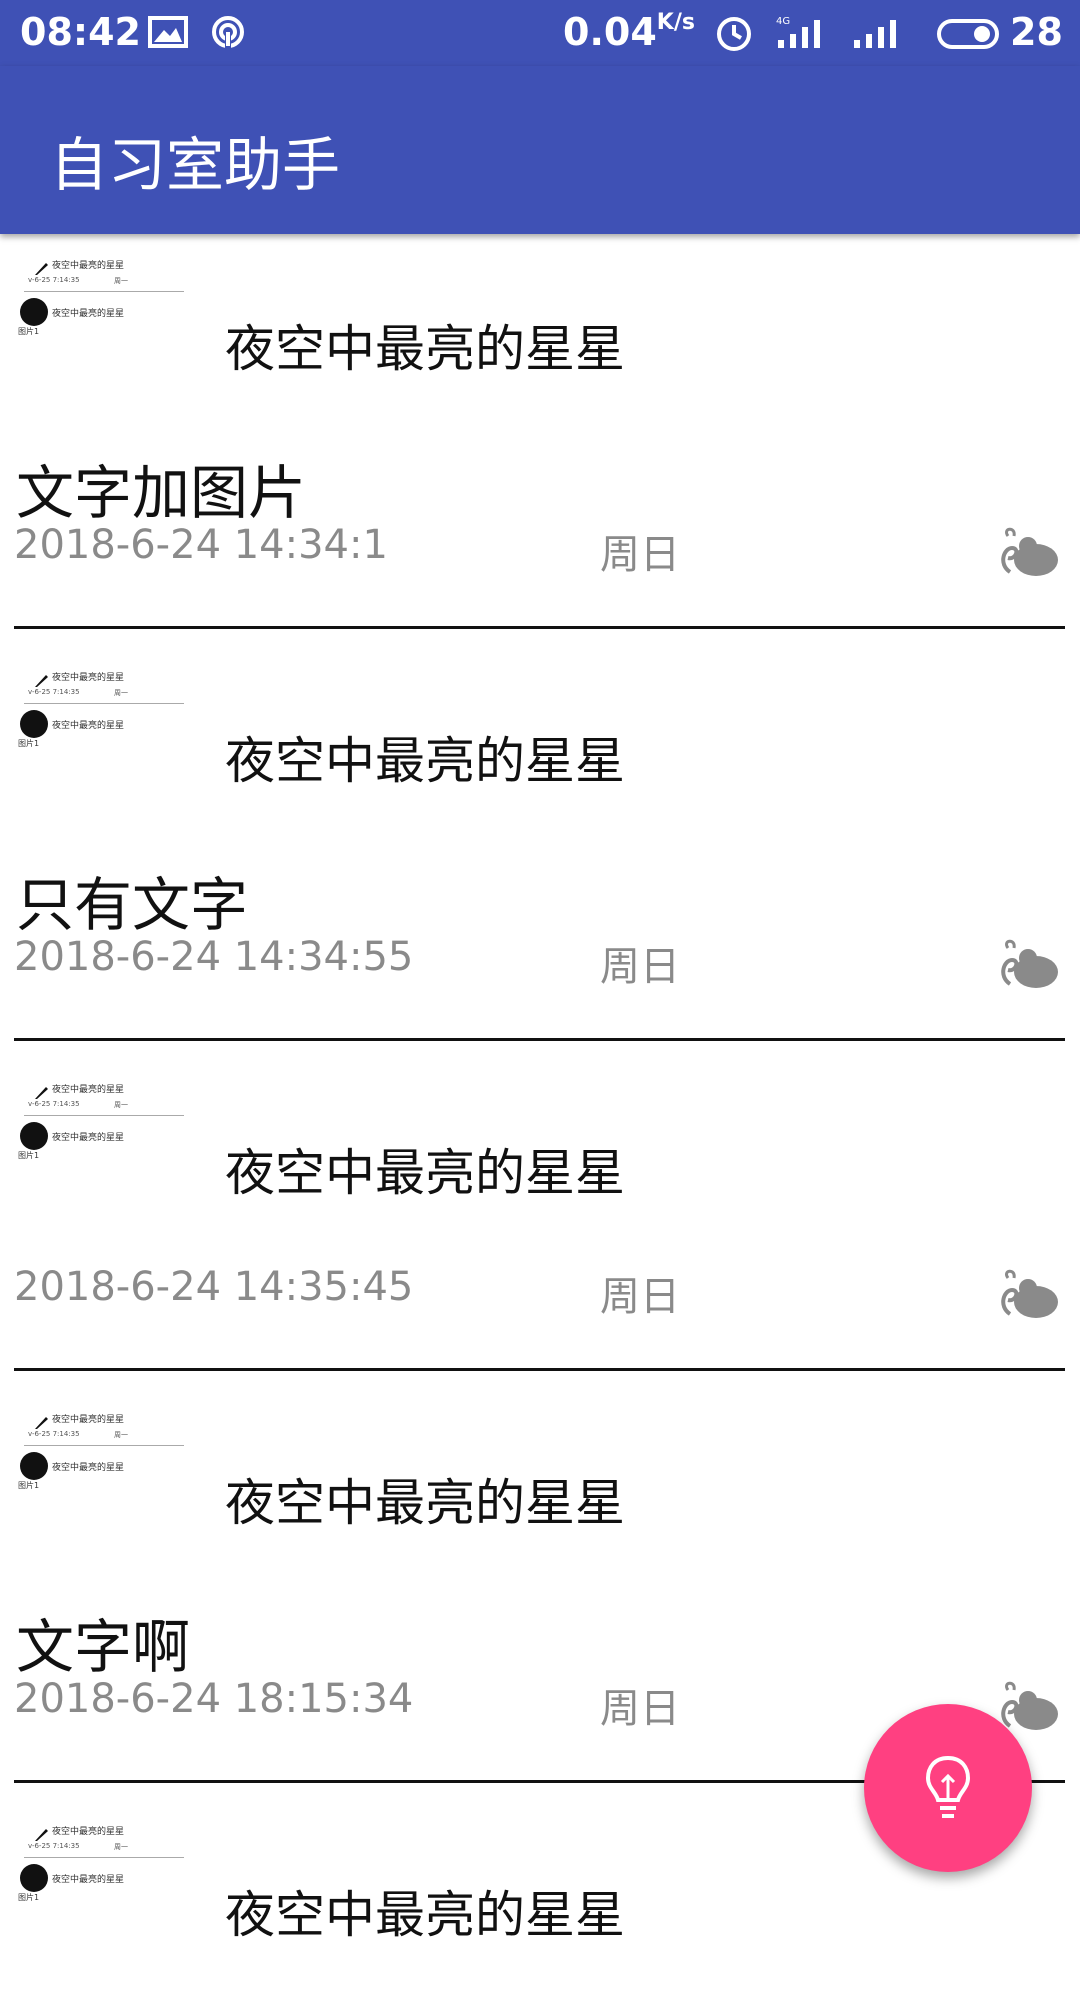  Describe the element at coordinates (880, 35) in the screenshot. I see `signal-icon` at that location.